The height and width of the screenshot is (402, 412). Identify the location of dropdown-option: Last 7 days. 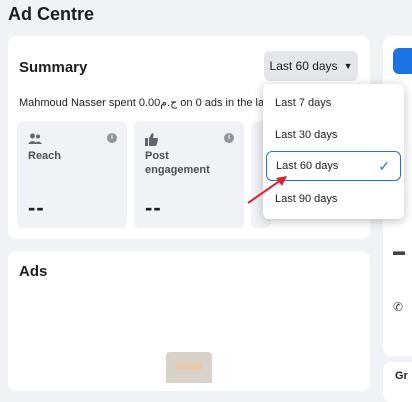
(333, 103).